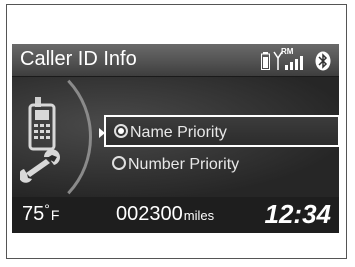 This screenshot has width=355, height=267. I want to click on battery-icon, so click(265, 61).